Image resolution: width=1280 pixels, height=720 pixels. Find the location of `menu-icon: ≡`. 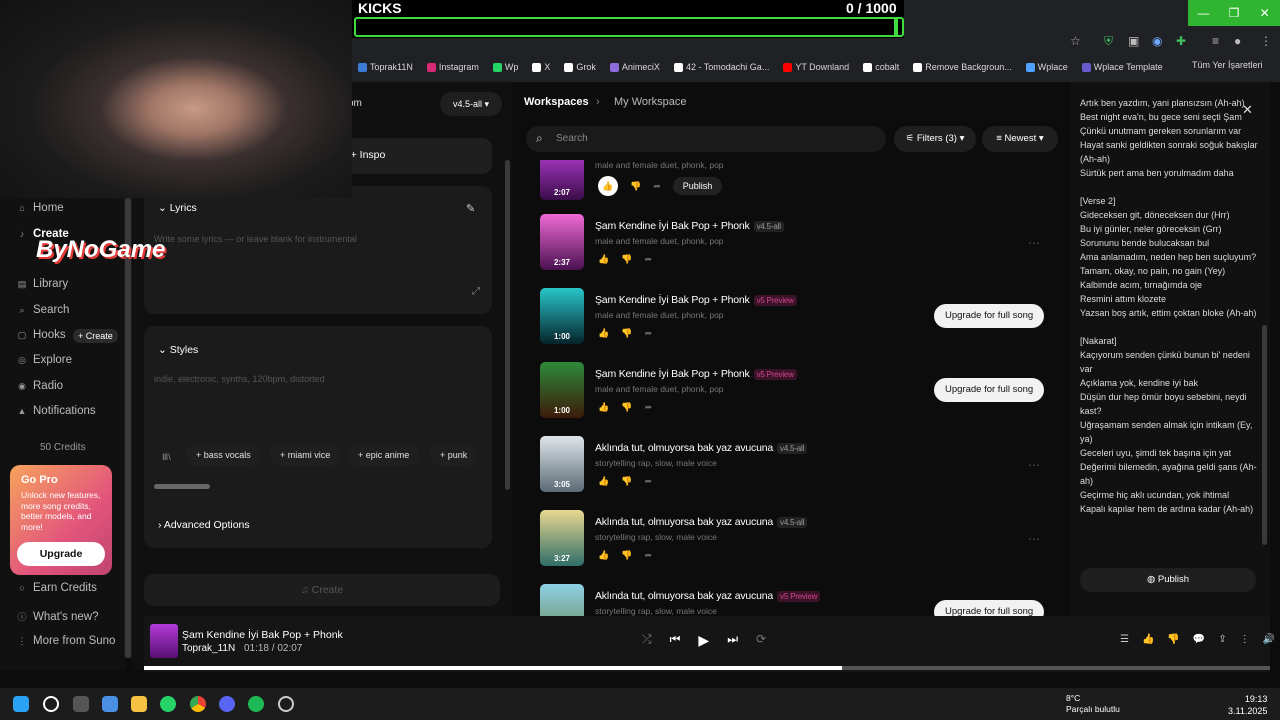

menu-icon: ≡ is located at coordinates (1215, 41).